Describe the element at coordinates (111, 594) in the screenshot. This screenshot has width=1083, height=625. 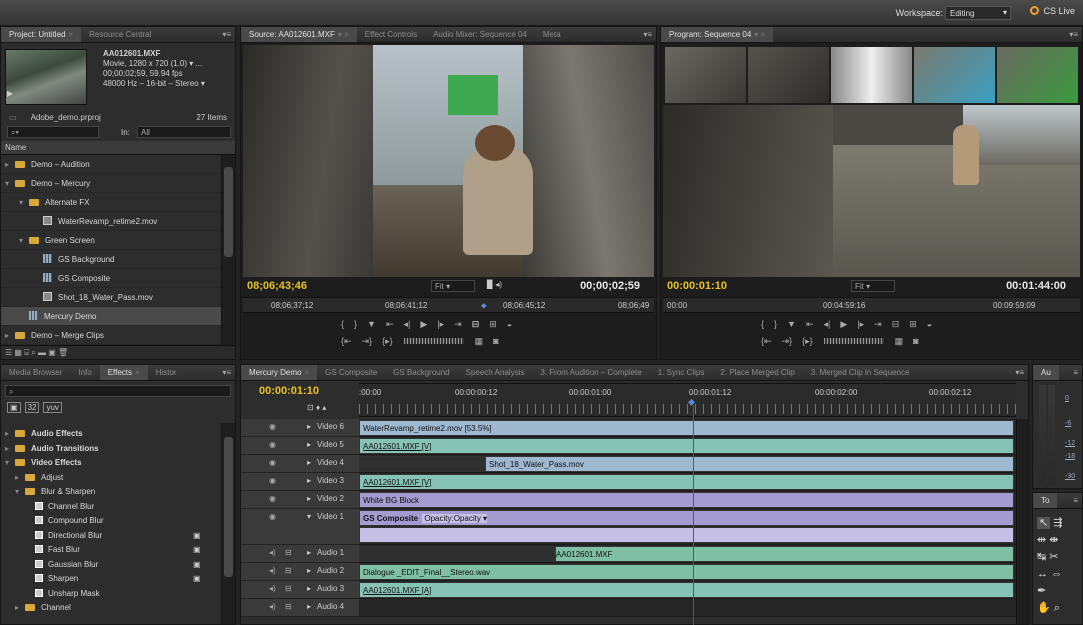
I see `effect-list-item: Unsharp Mask` at that location.